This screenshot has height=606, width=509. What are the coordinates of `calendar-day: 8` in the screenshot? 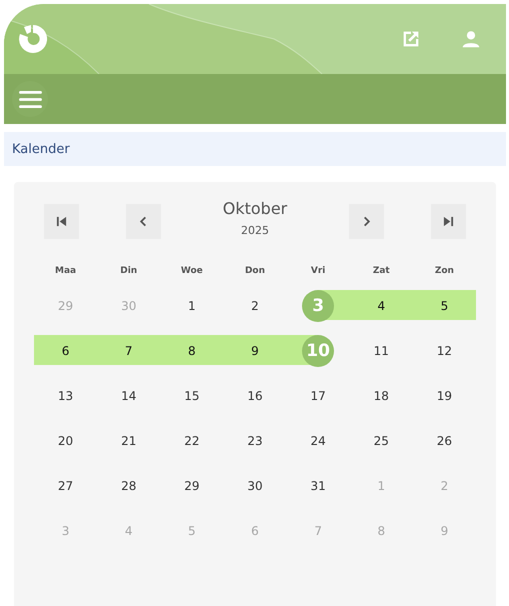 It's located at (192, 351).